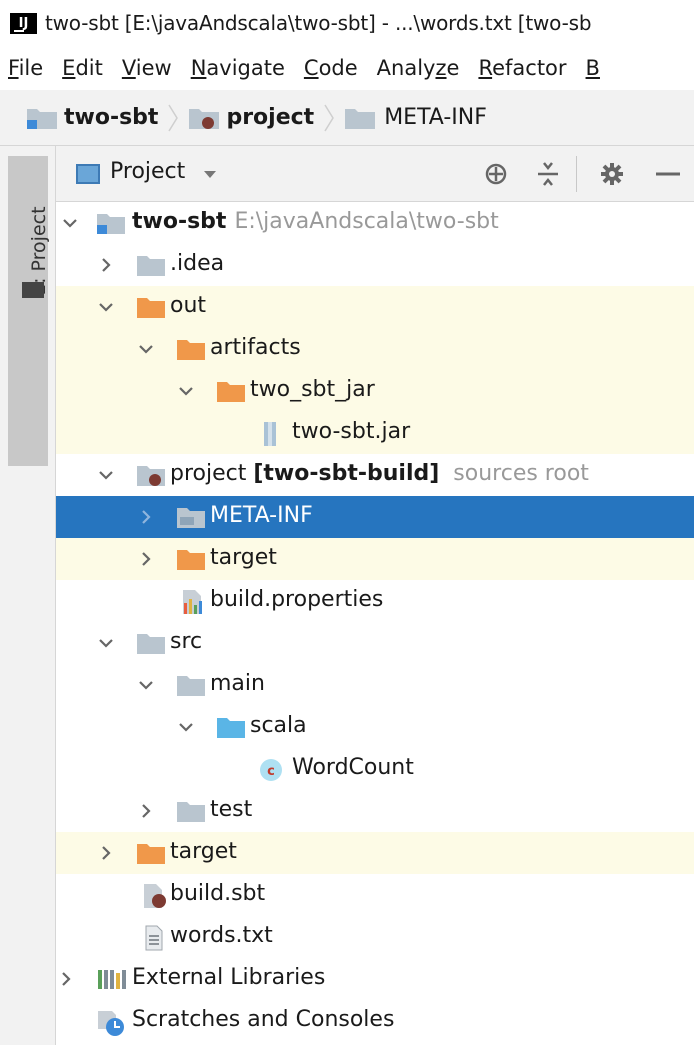 Image resolution: width=694 pixels, height=1045 pixels. I want to click on tree-node-two-sbt-jar: two_sbt_jar, so click(375, 391).